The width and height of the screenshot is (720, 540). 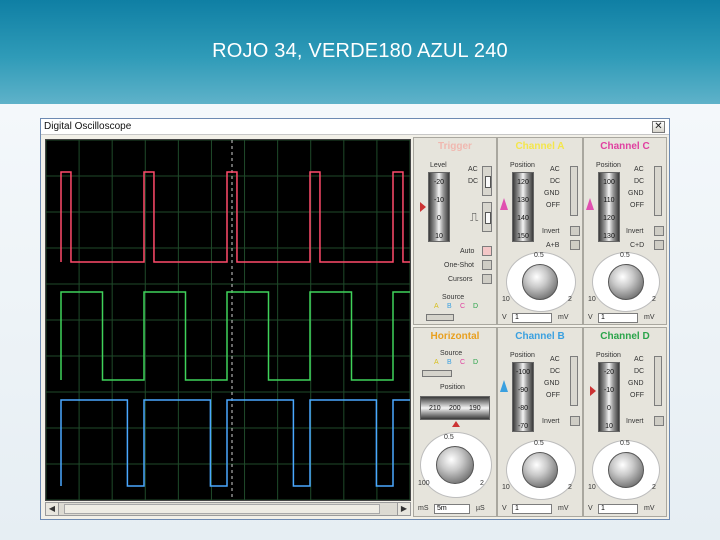 What do you see at coordinates (575, 421) in the screenshot?
I see `channel-b-invert-button` at bounding box center [575, 421].